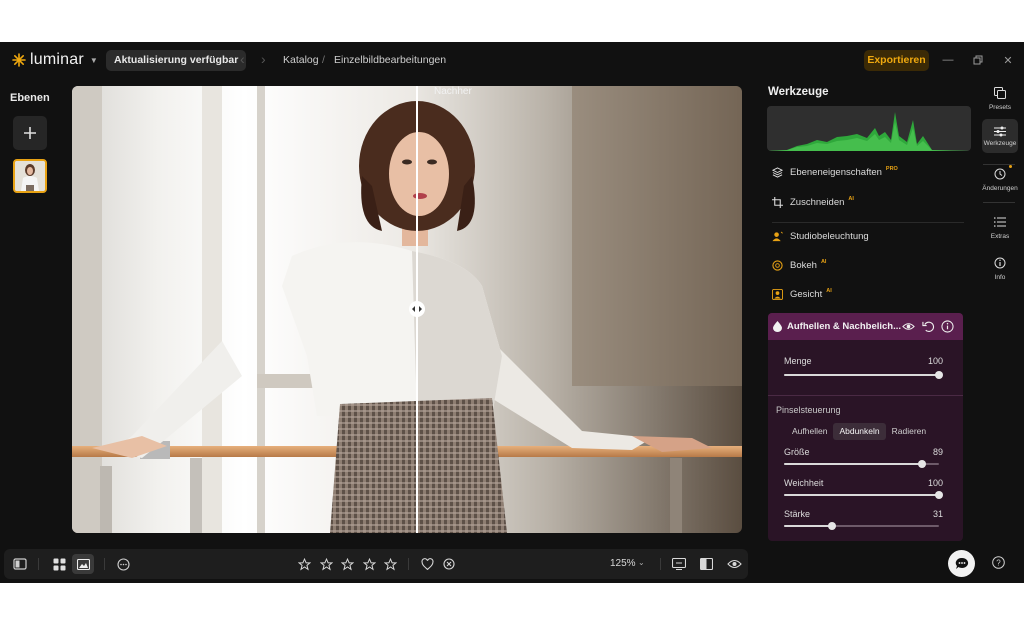  Describe the element at coordinates (301, 60) in the screenshot. I see `breadcrumb-catalog: Katalog` at that location.